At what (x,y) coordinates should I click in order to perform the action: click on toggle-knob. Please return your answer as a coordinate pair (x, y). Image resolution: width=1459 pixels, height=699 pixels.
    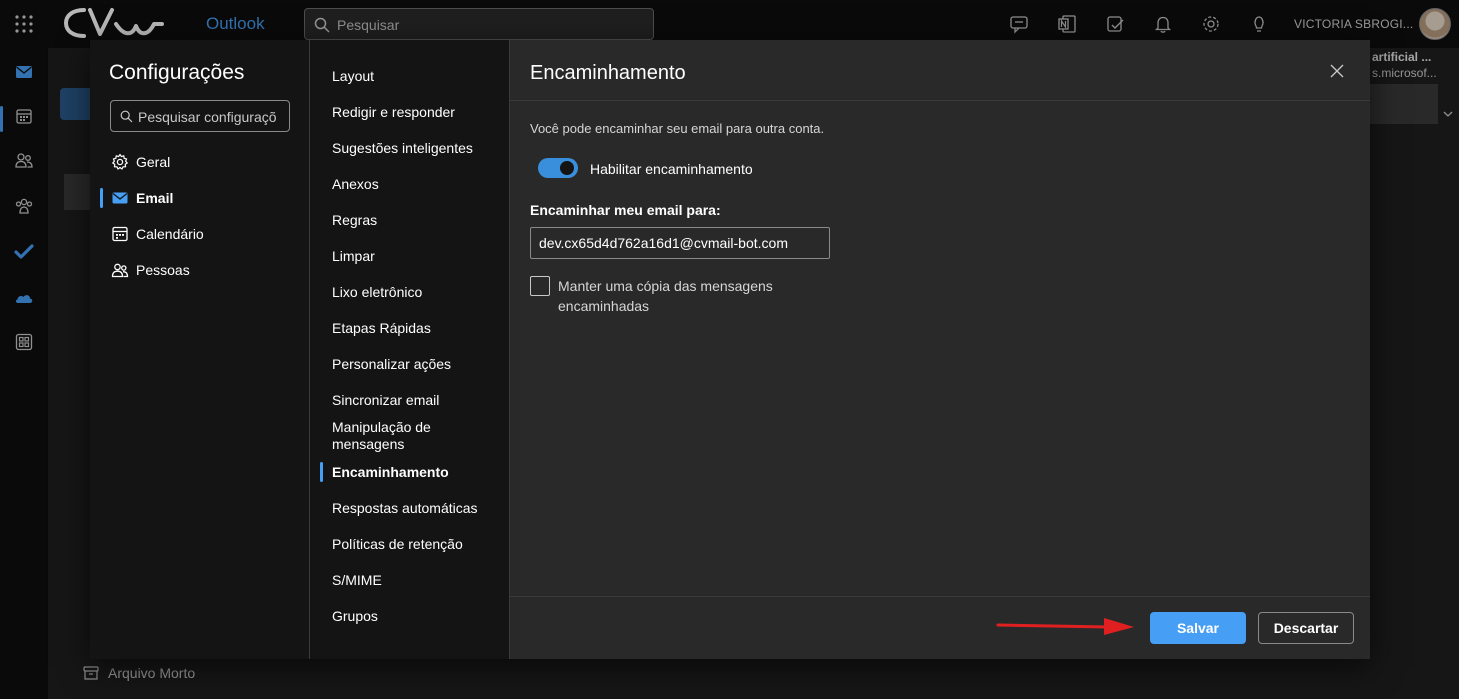
    Looking at the image, I should click on (567, 168).